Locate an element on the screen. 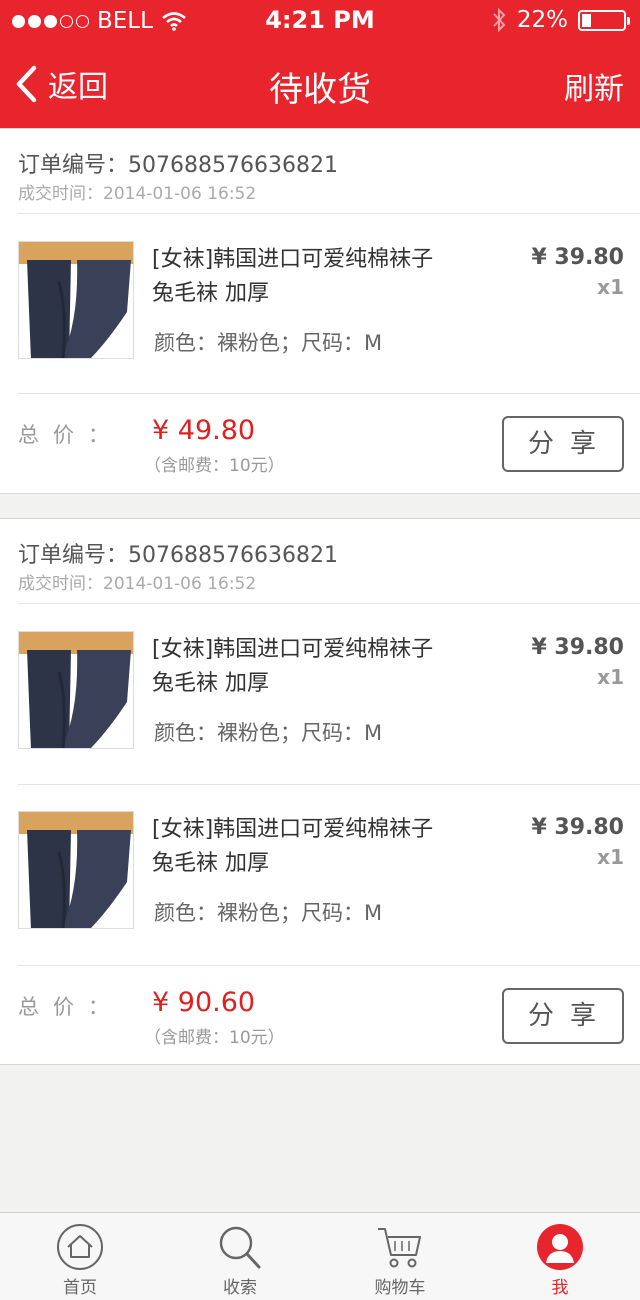 The height and width of the screenshot is (1300, 640). tab-label: 收索 is located at coordinates (240, 1288).